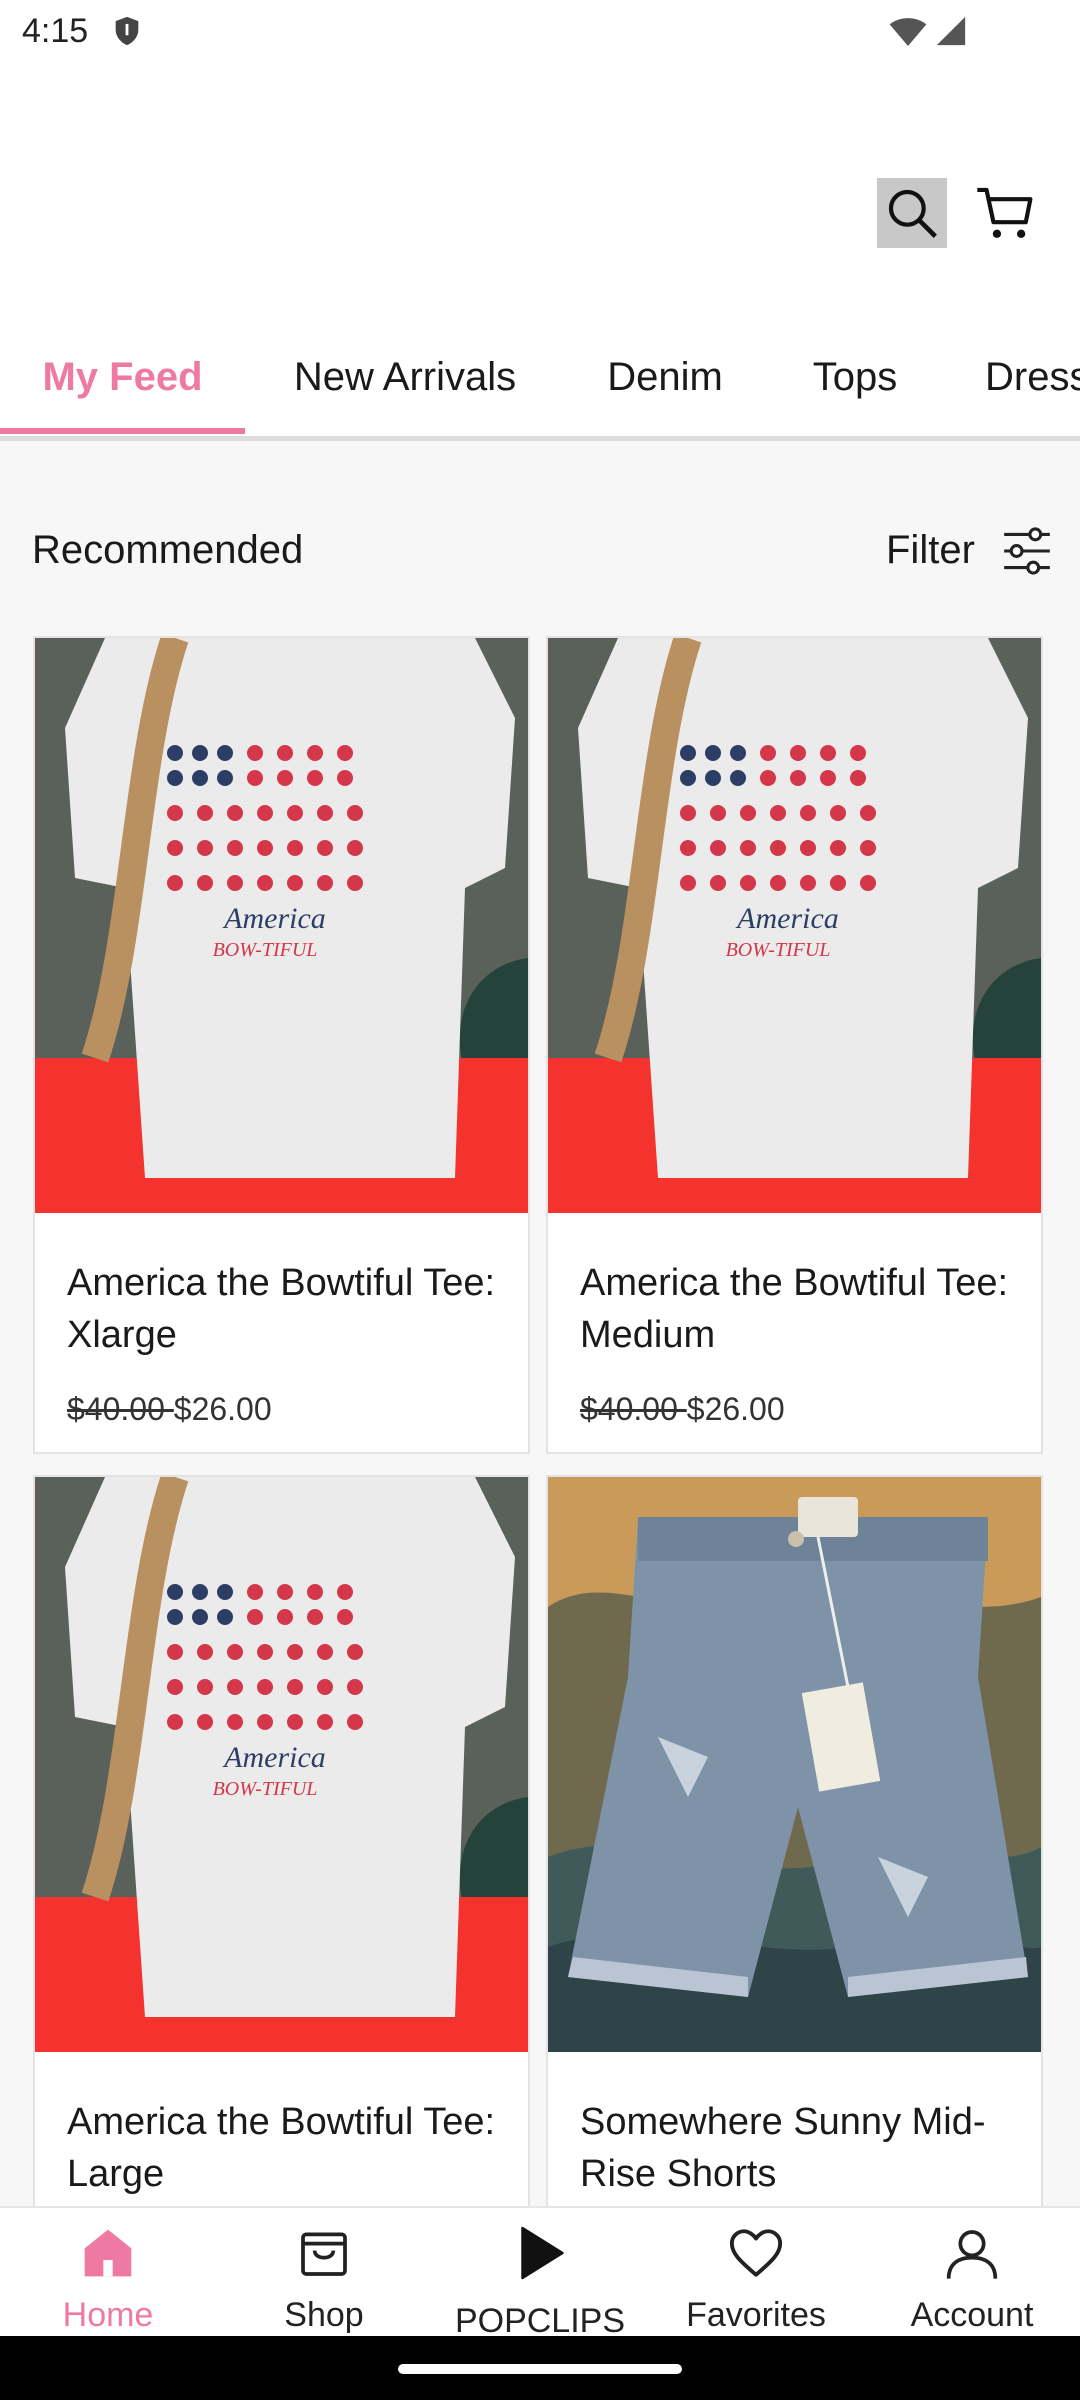  What do you see at coordinates (127, 31) in the screenshot?
I see `shield-icon` at bounding box center [127, 31].